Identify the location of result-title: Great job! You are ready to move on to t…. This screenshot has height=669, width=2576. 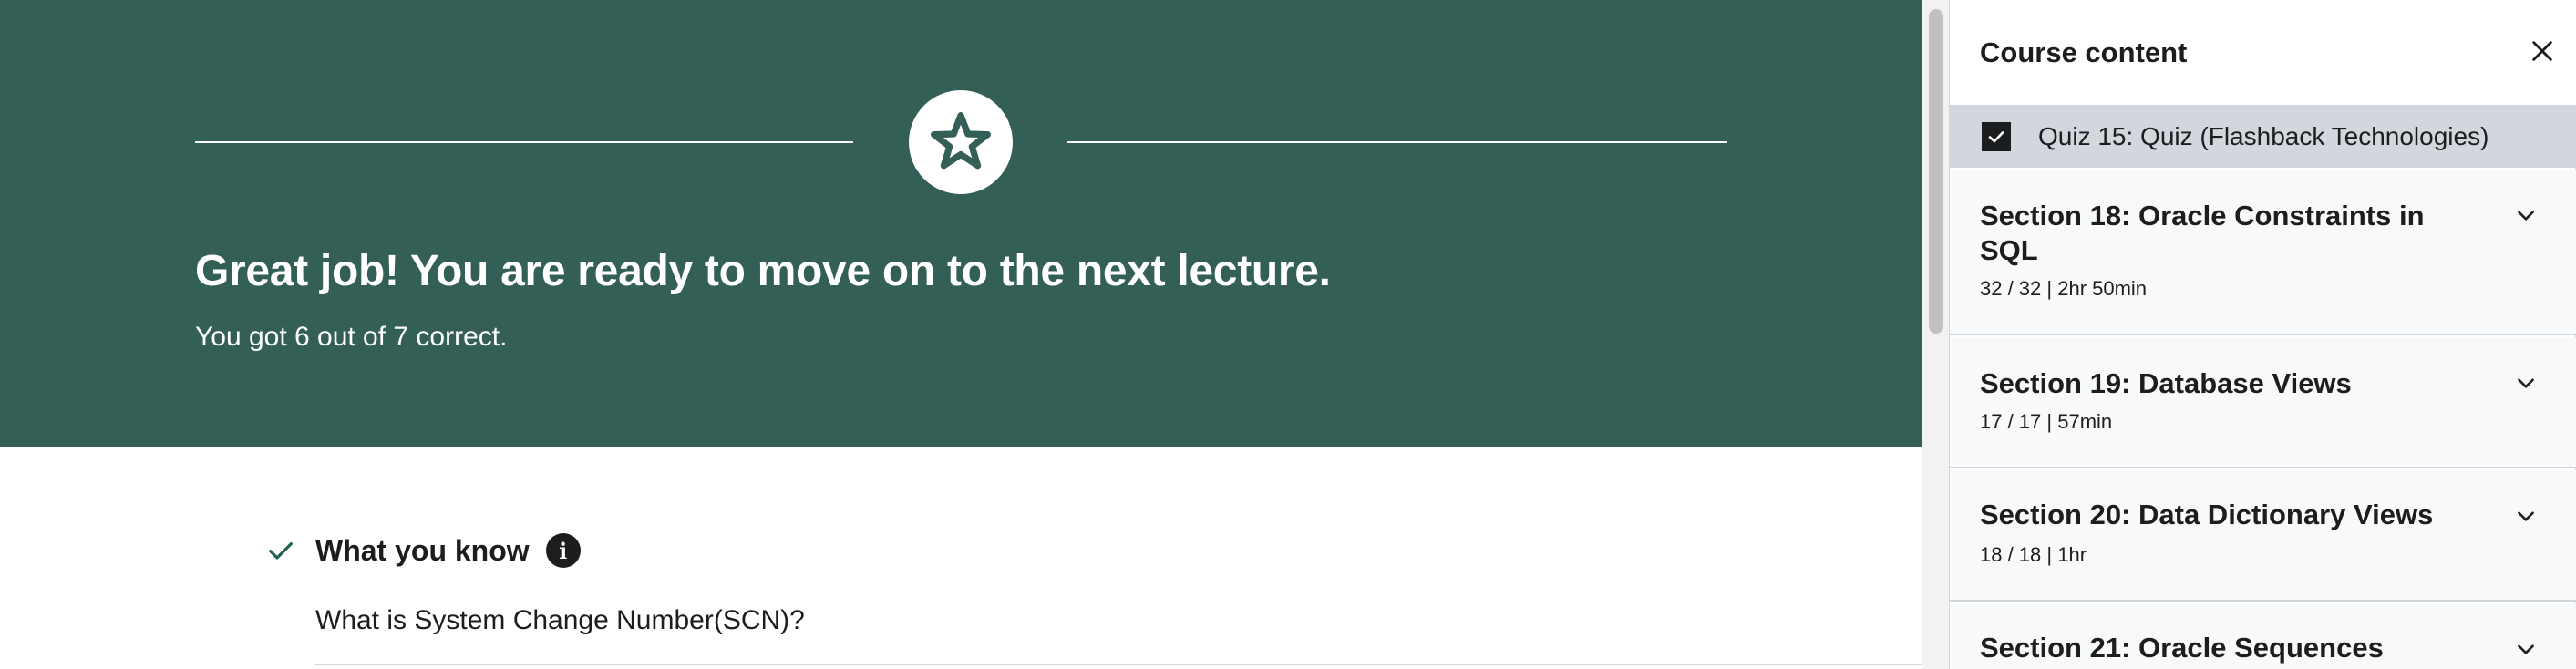
(763, 271).